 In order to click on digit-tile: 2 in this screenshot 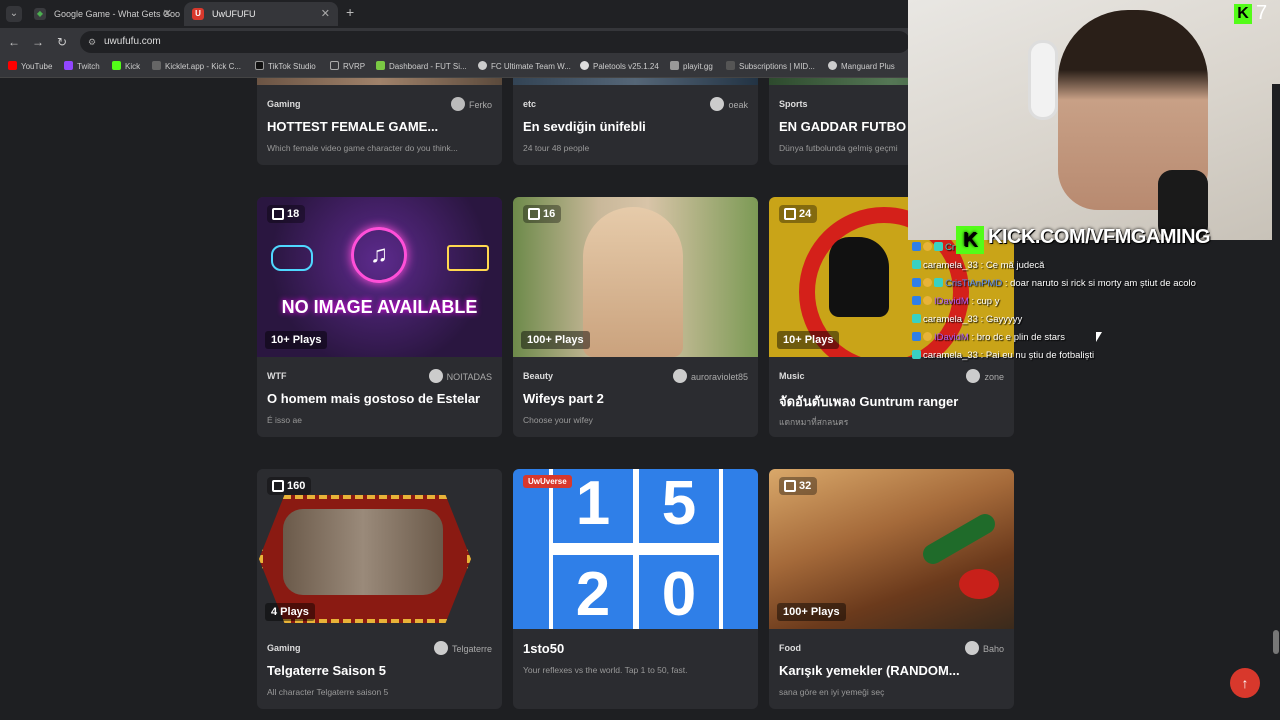, I will do `click(593, 592)`.